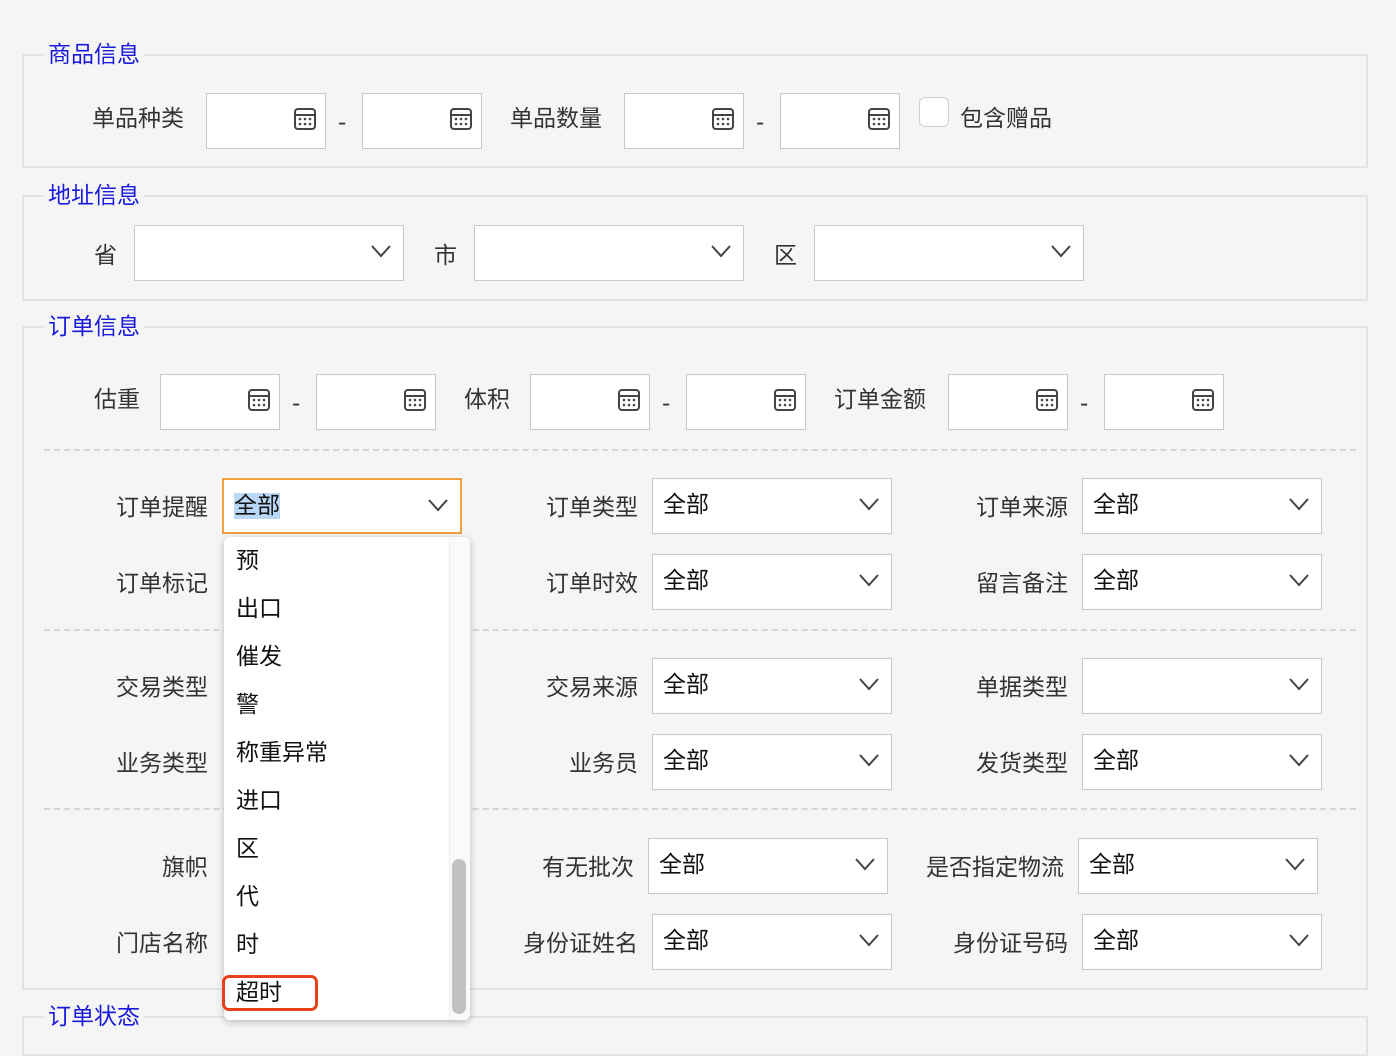 This screenshot has height=1056, width=1396. Describe the element at coordinates (592, 688) in the screenshot. I see `trade-source-label: 交易来源` at that location.